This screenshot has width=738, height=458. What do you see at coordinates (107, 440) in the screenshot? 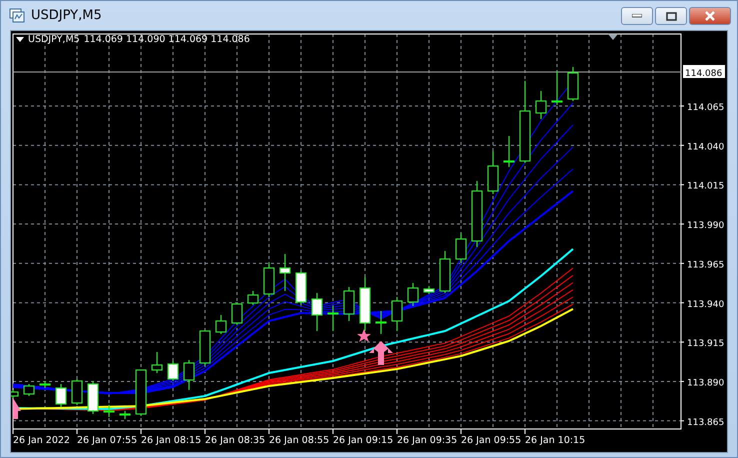
I see `time-label: 26 Jan 07:55` at bounding box center [107, 440].